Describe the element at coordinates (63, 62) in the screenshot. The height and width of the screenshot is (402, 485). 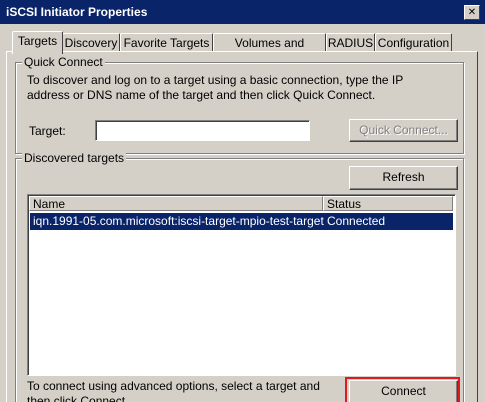
I see `quick-connect-group-label: Quick Connect` at that location.